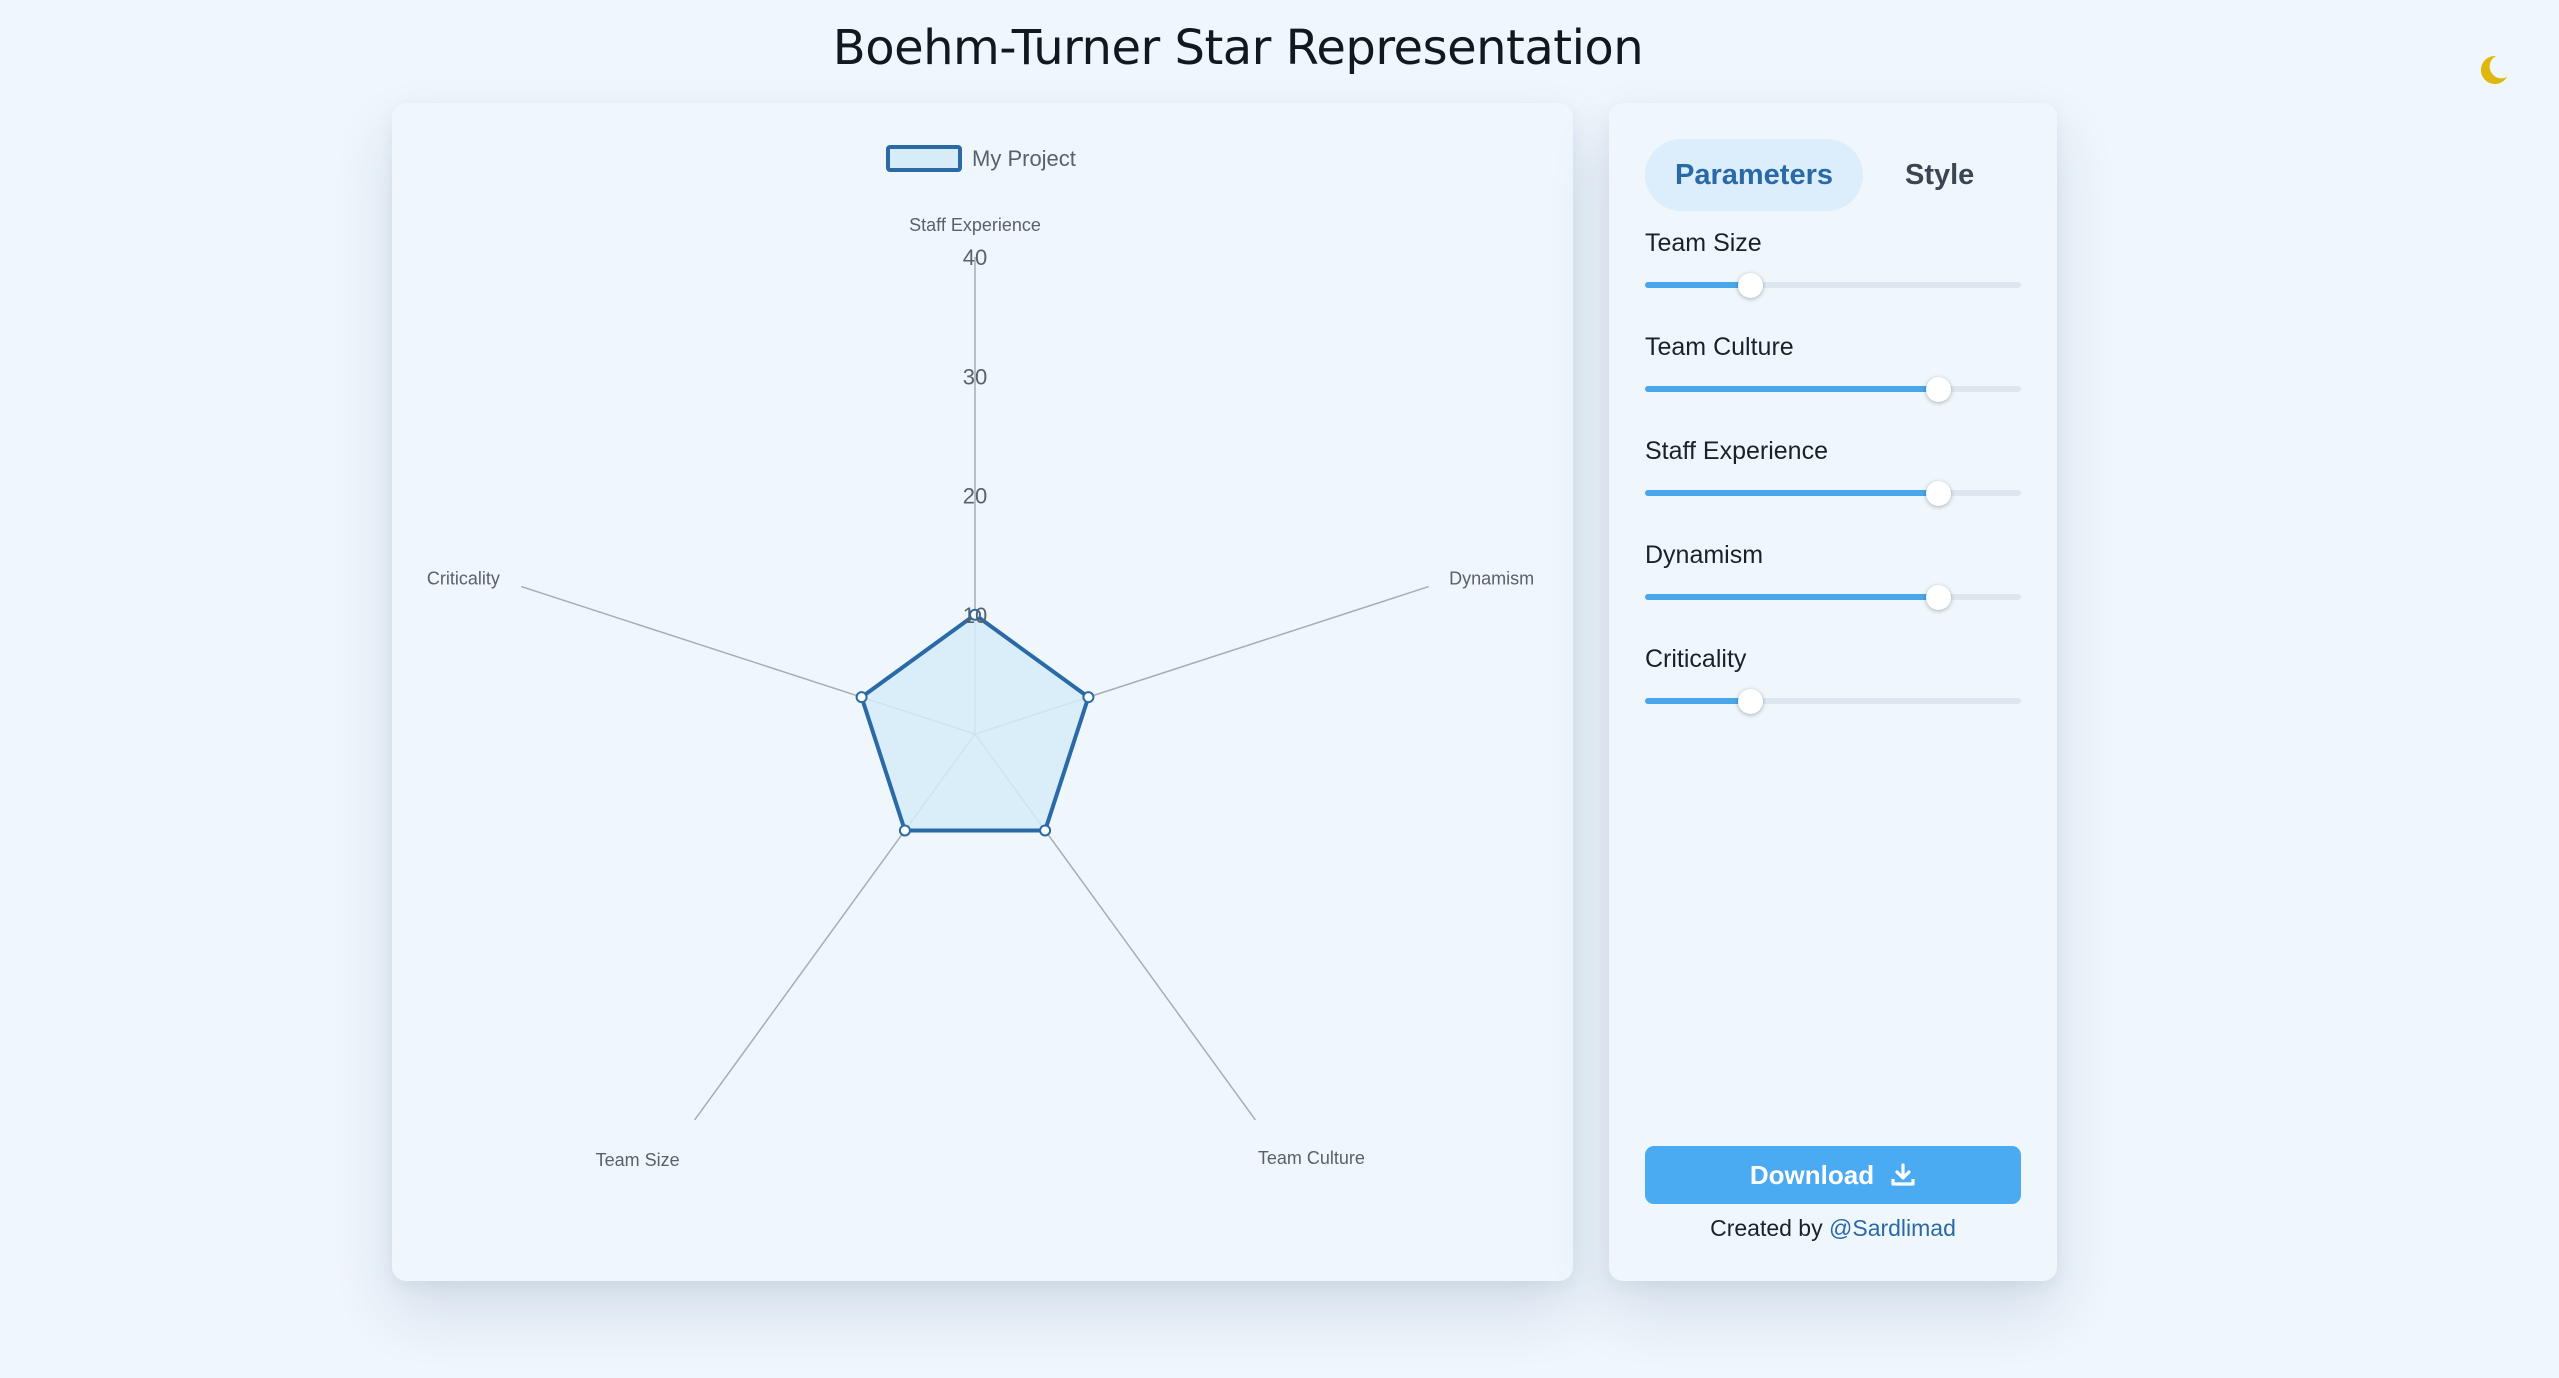 This screenshot has height=1378, width=2559. Describe the element at coordinates (975, 722) in the screenshot. I see `series-polygon` at that location.